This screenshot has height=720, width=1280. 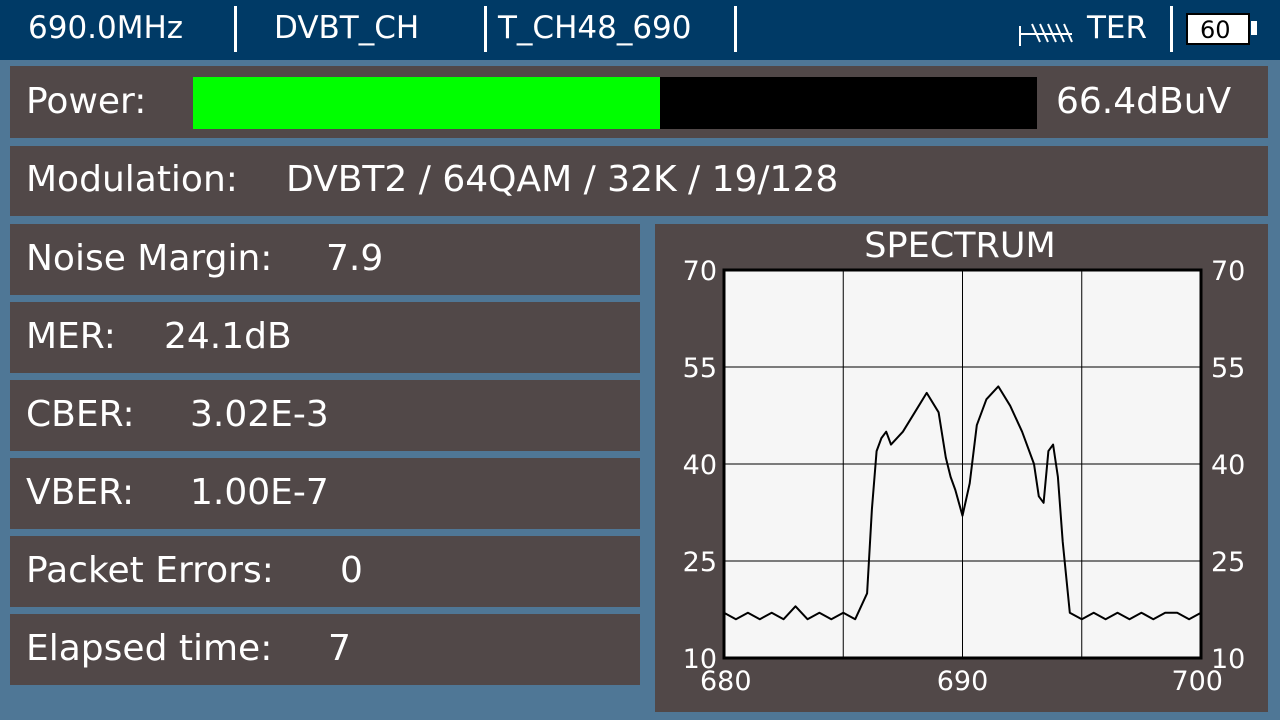 I want to click on x-tick-label: 700, so click(x=1197, y=681).